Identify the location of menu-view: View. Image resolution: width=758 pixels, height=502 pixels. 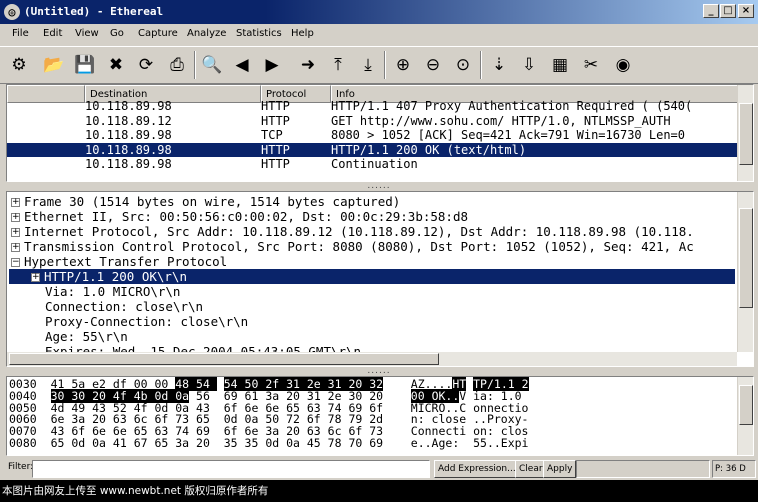
(87, 33).